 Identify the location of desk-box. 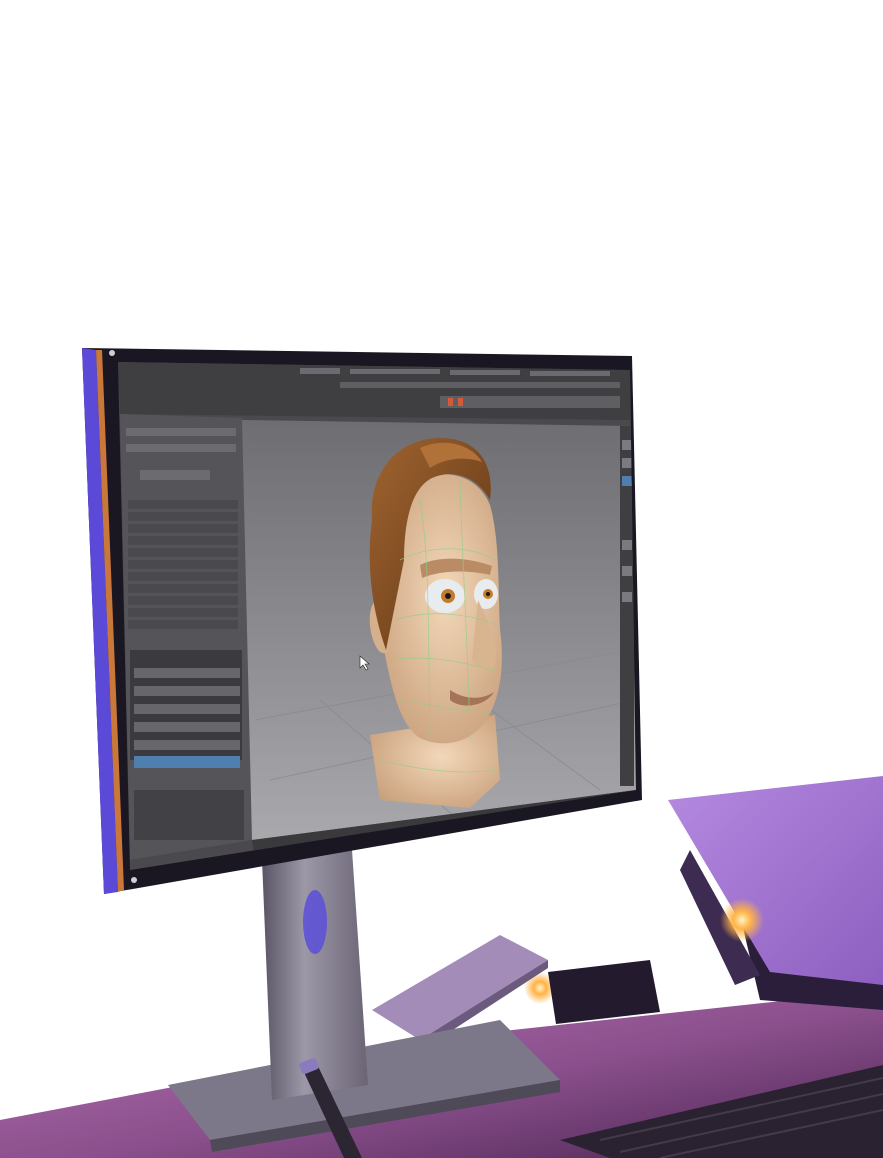
(604, 992).